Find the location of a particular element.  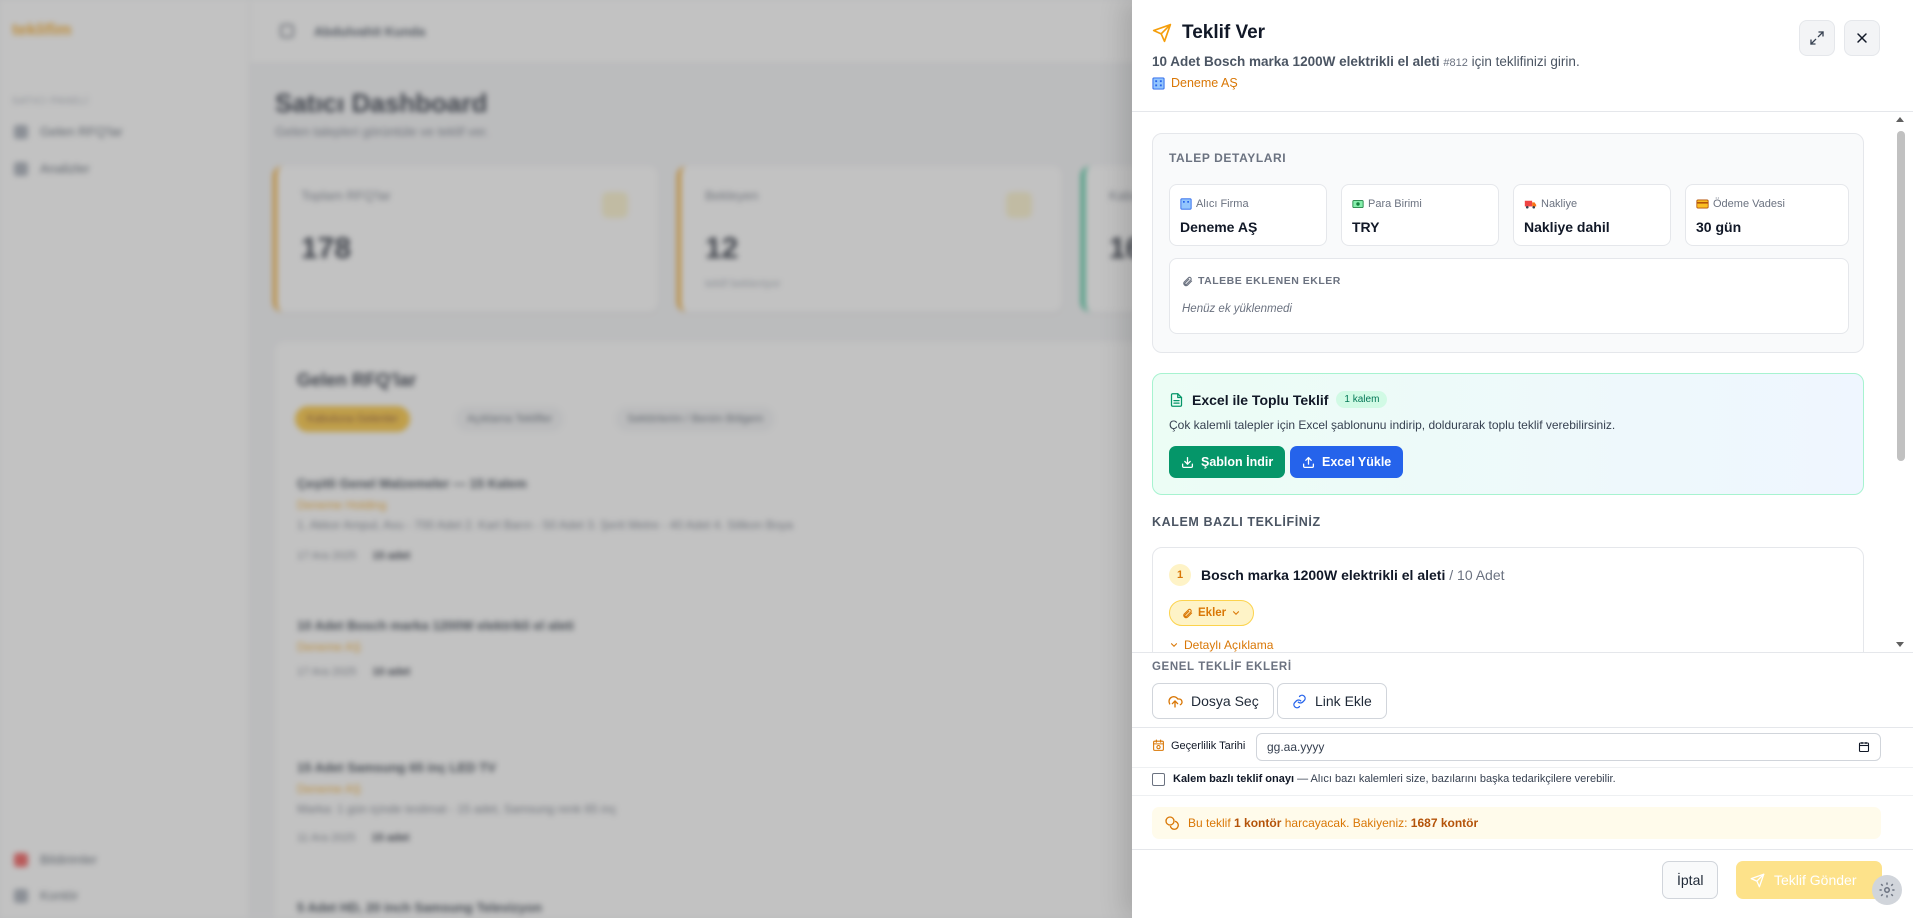

truck-icon is located at coordinates (1530, 204).